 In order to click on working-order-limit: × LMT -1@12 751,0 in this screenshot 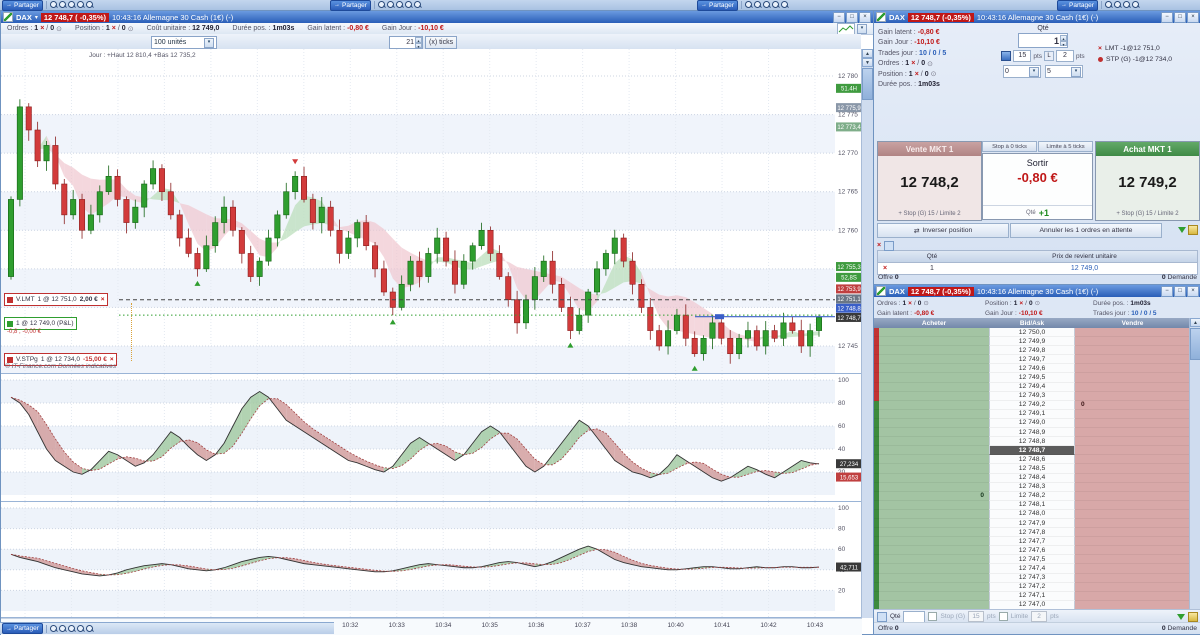, I will do `click(1148, 48)`.